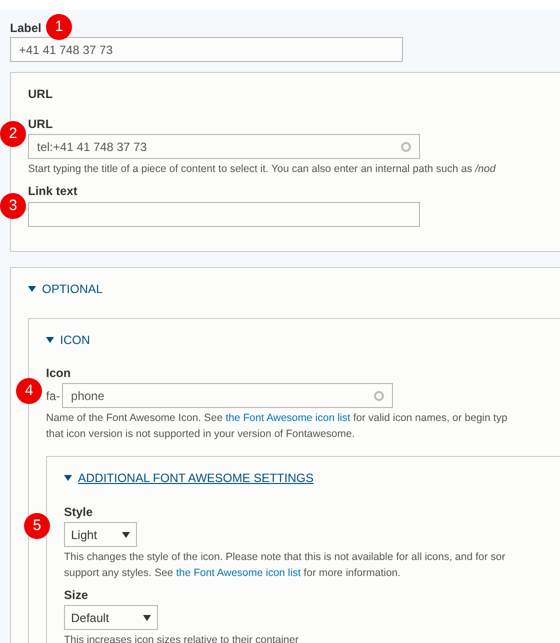 This screenshot has height=643, width=560. Describe the element at coordinates (294, 289) in the screenshot. I see `details-summary: OPTIONAL` at that location.